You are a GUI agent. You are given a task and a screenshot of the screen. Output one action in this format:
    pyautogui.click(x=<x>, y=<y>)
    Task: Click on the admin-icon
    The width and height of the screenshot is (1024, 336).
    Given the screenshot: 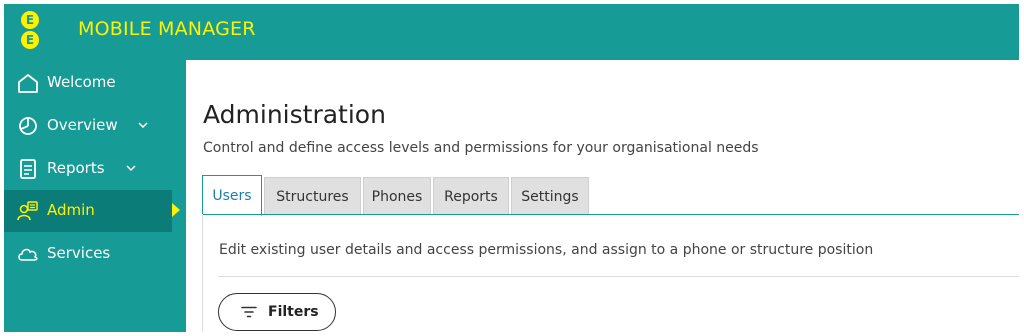 What is the action you would take?
    pyautogui.click(x=28, y=211)
    